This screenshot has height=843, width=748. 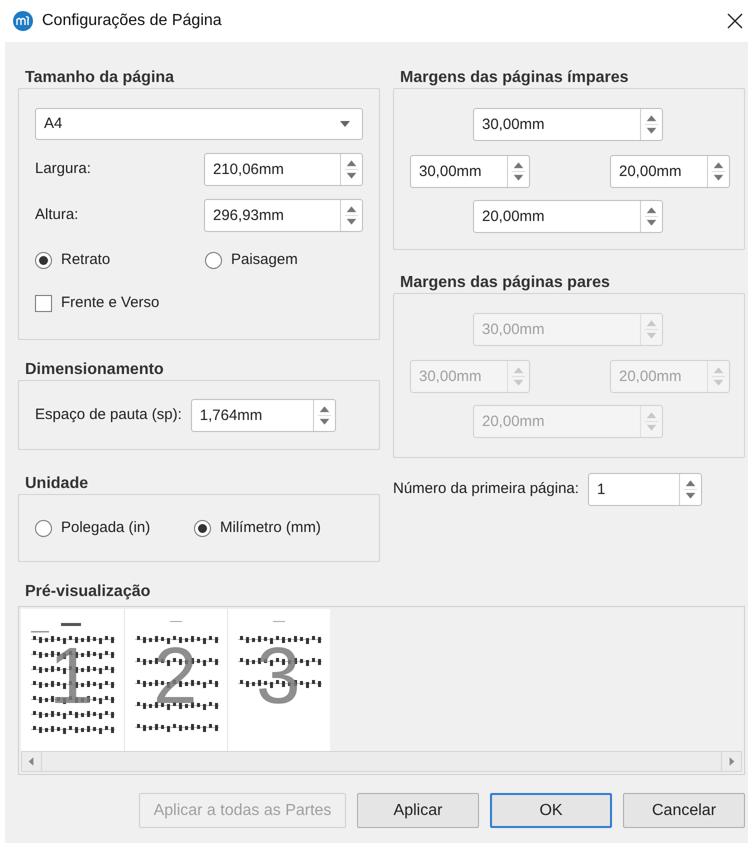 I want to click on radio-button: Milímetro (mm), so click(x=257, y=528).